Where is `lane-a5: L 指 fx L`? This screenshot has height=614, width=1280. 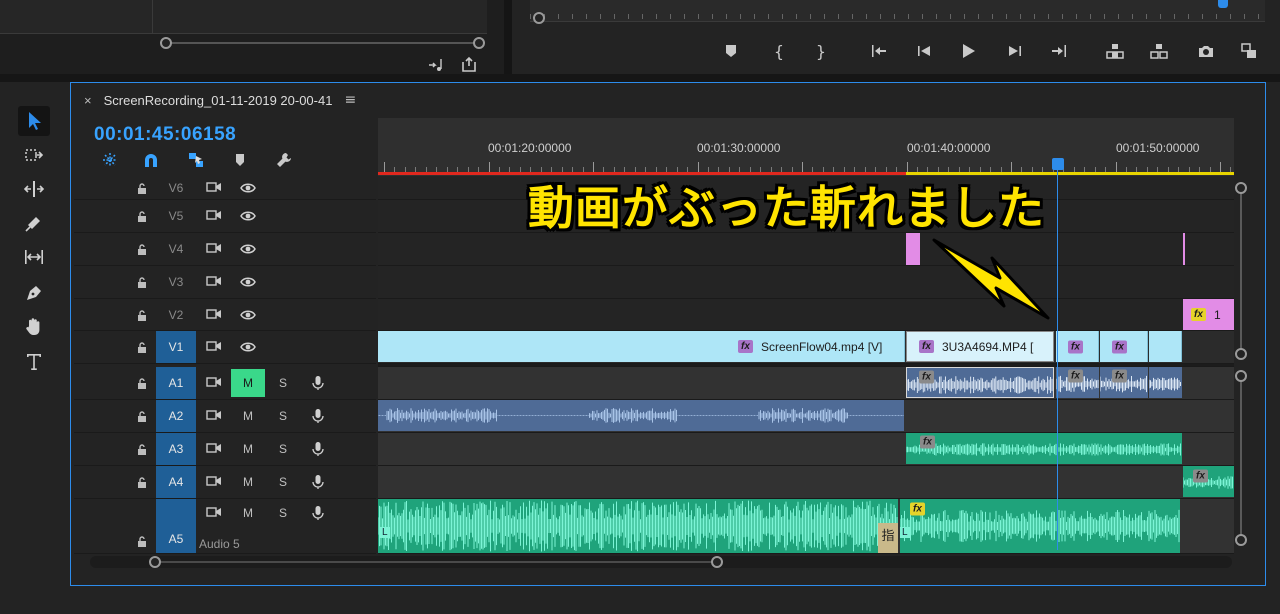 lane-a5: L 指 fx L is located at coordinates (806, 526).